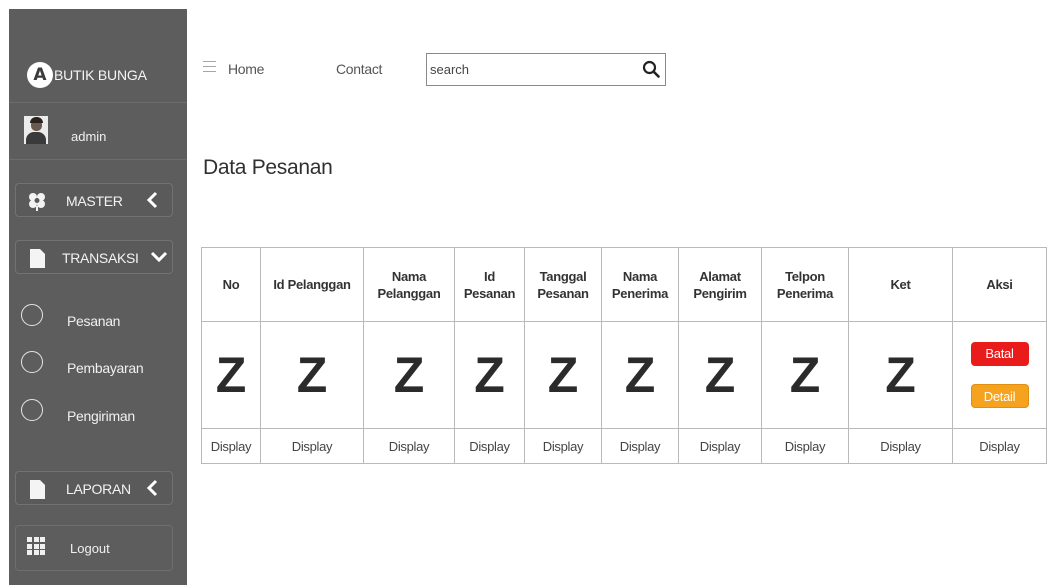 The width and height of the screenshot is (1059, 585). I want to click on flower-icon, so click(37, 202).